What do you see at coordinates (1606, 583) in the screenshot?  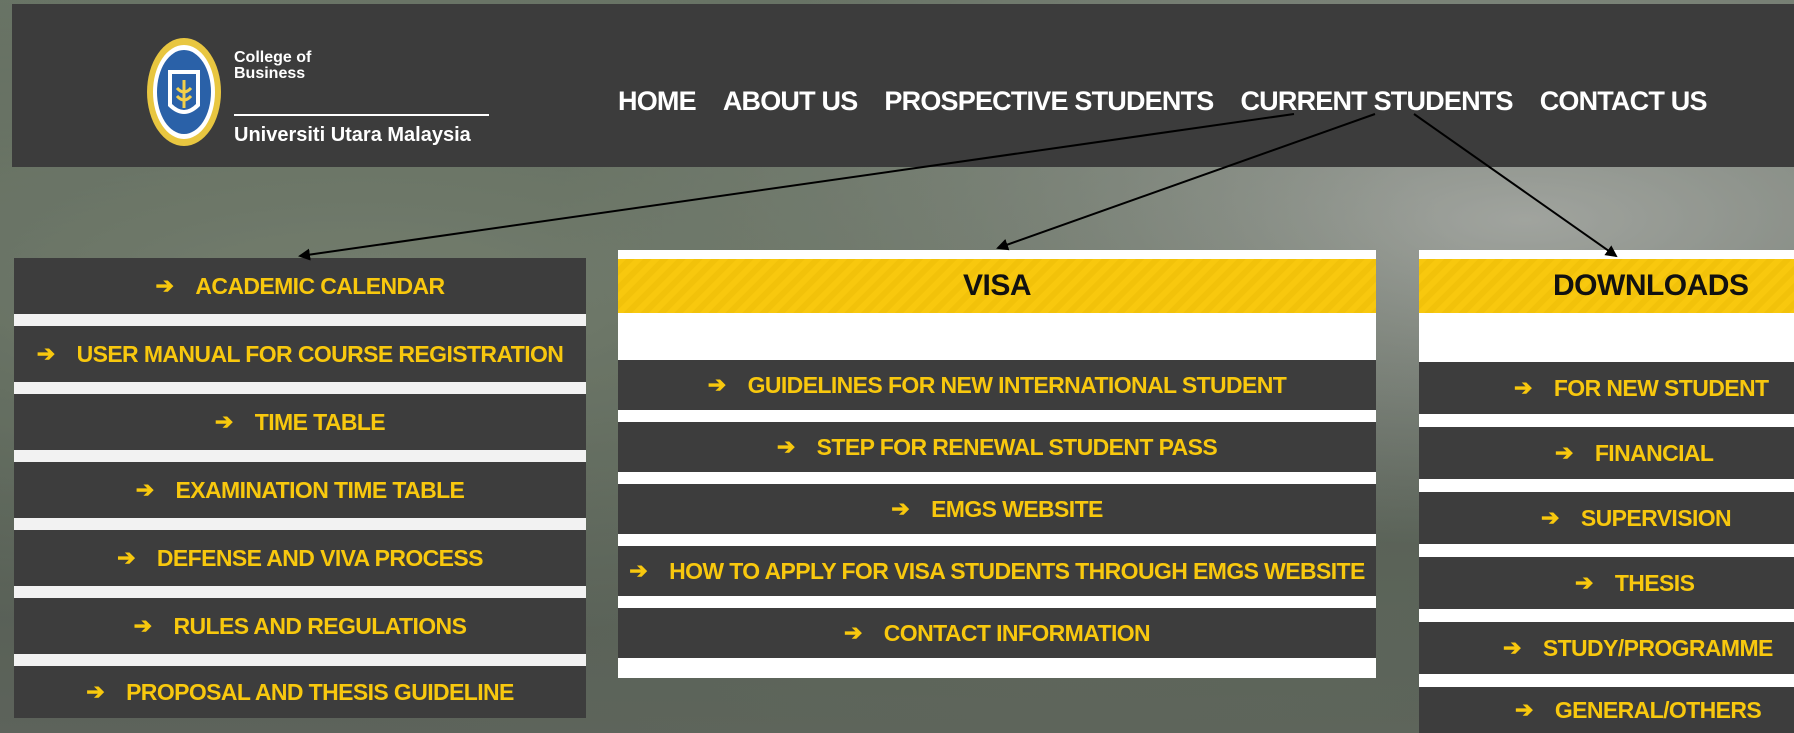 I see `download-thesis-link: ➔ THESIS` at bounding box center [1606, 583].